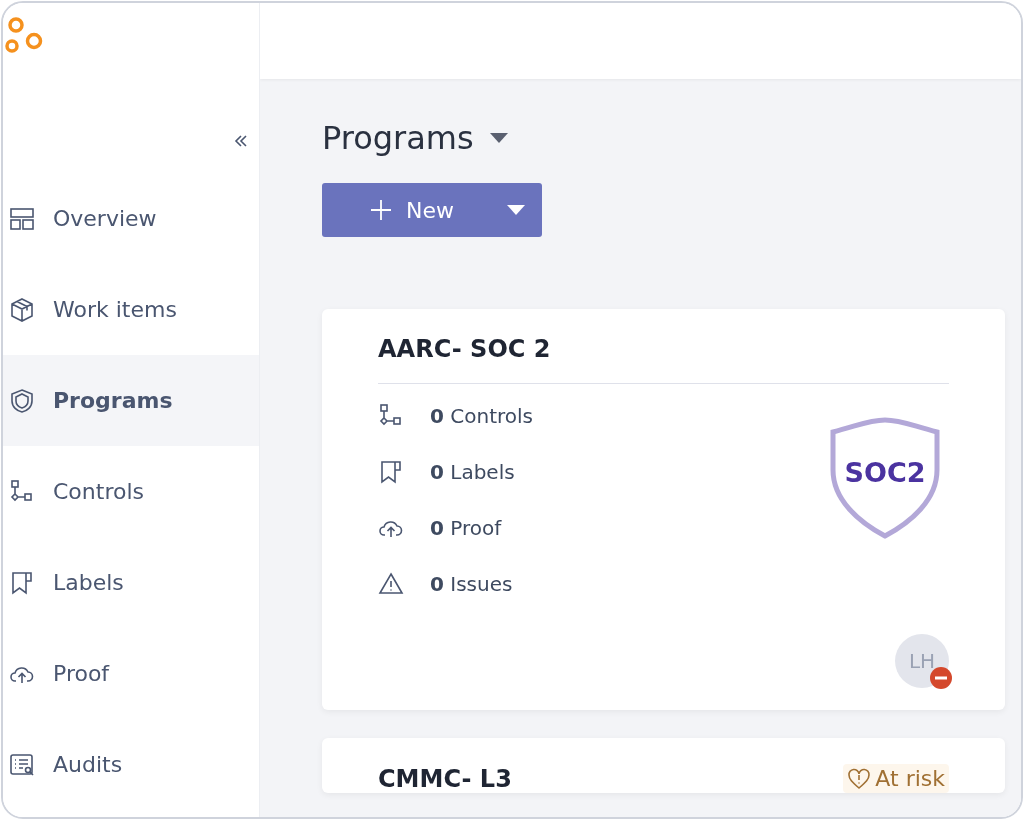 This screenshot has width=1024, height=822. Describe the element at coordinates (131, 218) in the screenshot. I see `nav-item: Overview` at that location.